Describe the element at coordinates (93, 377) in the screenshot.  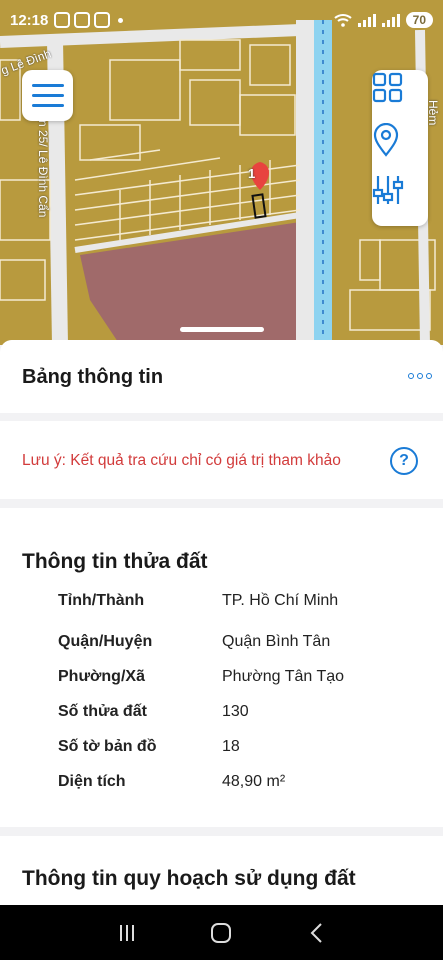
I see `sheet-title: Bảng thông tin` at that location.